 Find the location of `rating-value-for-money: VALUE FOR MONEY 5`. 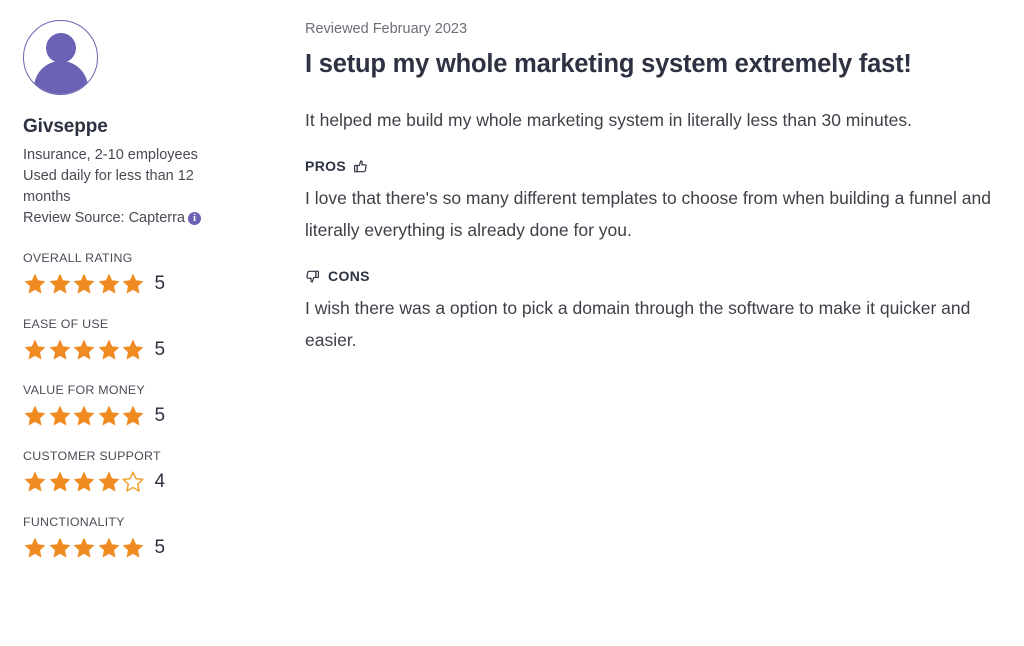

rating-value-for-money: VALUE FOR MONEY 5 is located at coordinates (153, 405).